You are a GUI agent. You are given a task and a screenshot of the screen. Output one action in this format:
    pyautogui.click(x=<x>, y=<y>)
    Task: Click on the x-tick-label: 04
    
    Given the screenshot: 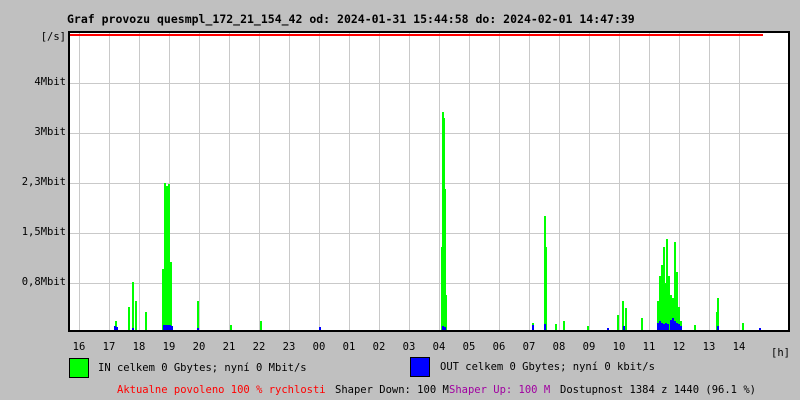 What is the action you would take?
    pyautogui.click(x=439, y=347)
    